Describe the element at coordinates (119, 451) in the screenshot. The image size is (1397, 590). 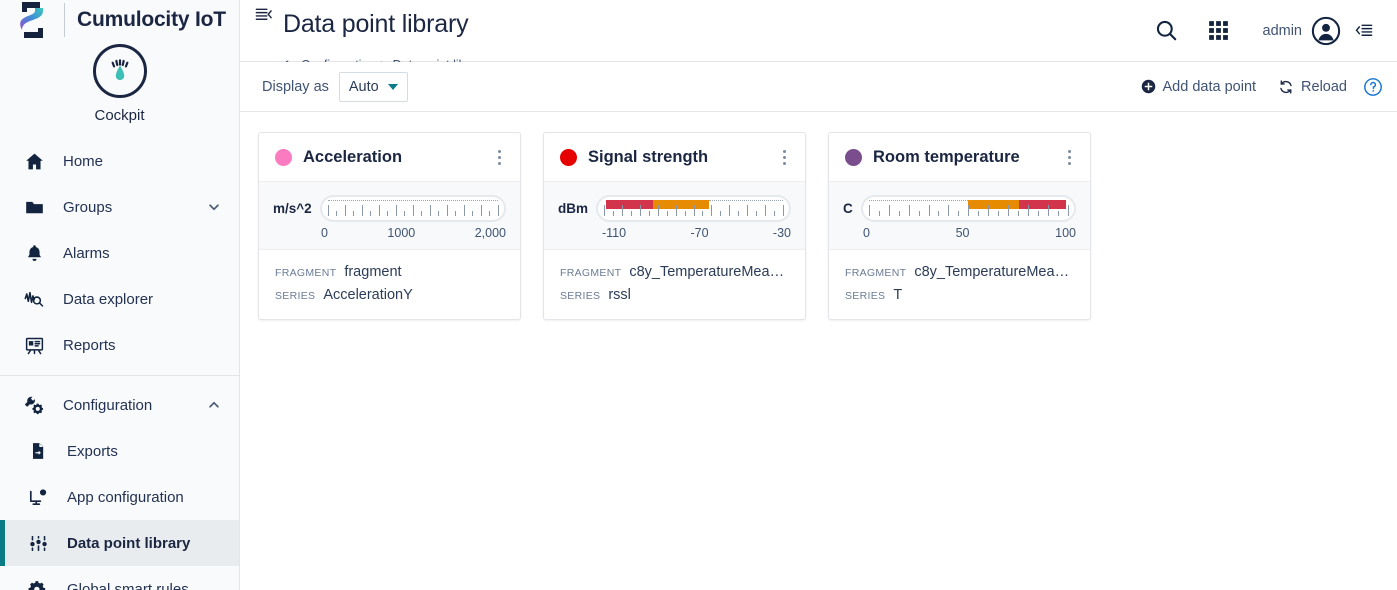
I see `sidebar-item-exports: Exports` at that location.